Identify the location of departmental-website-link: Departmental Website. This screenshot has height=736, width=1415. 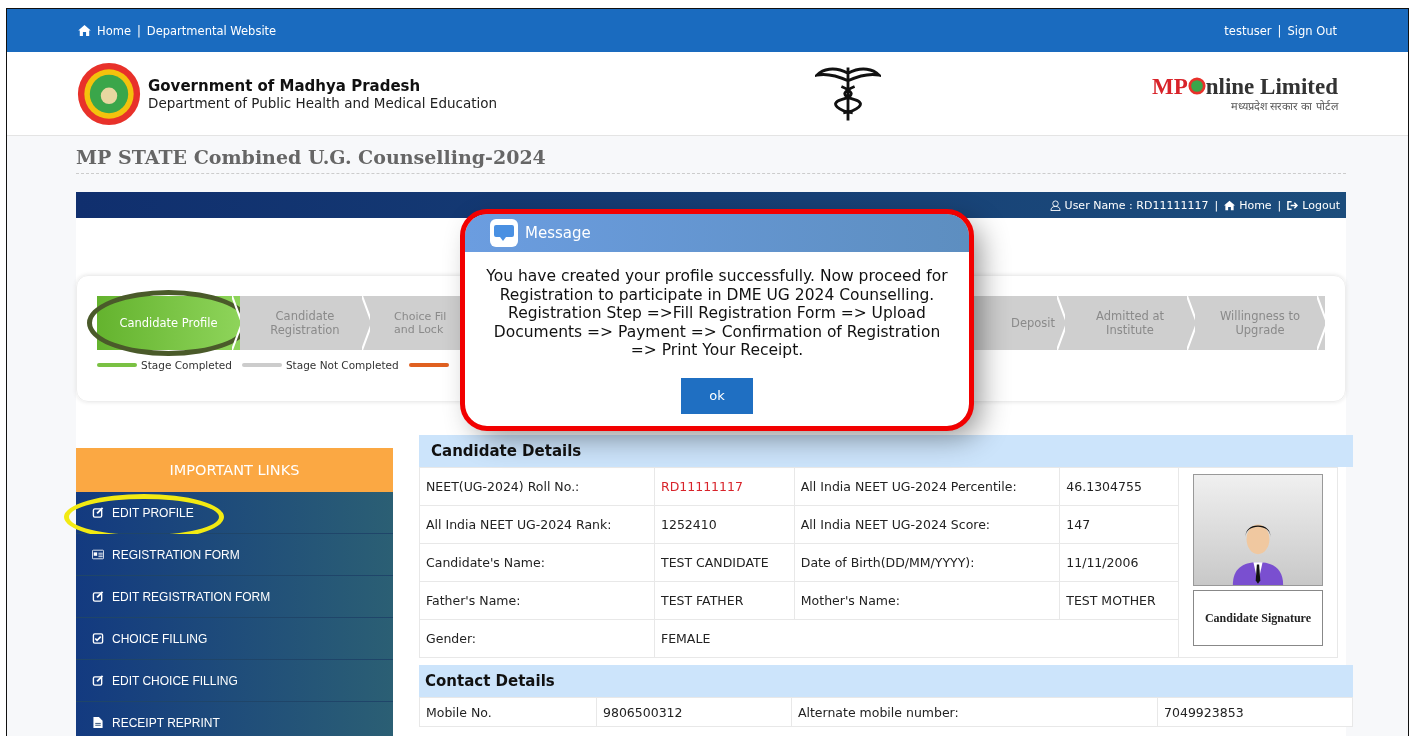
(211, 30).